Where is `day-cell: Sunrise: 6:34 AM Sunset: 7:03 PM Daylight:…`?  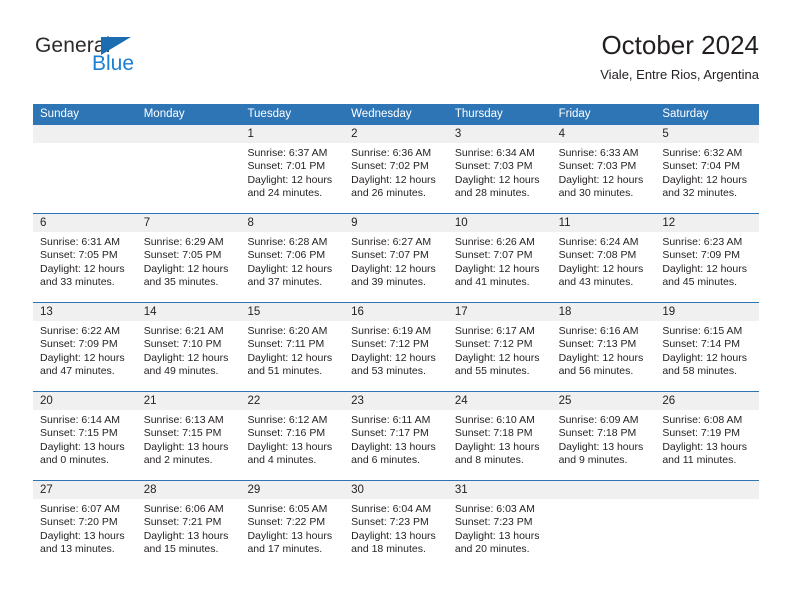
day-cell: Sunrise: 6:34 AM Sunset: 7:03 PM Daylight:… is located at coordinates (500, 178).